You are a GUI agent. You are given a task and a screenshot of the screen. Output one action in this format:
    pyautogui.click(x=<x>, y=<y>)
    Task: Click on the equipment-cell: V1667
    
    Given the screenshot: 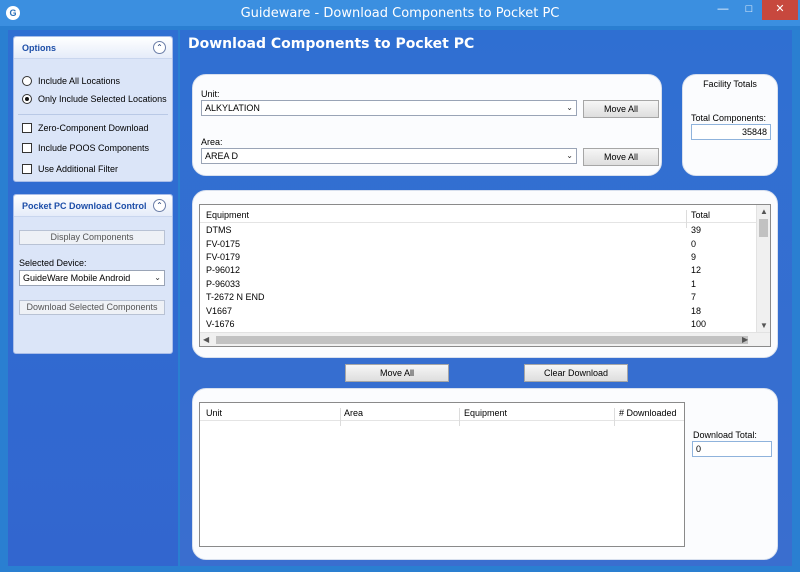 What is the action you would take?
    pyautogui.click(x=219, y=311)
    